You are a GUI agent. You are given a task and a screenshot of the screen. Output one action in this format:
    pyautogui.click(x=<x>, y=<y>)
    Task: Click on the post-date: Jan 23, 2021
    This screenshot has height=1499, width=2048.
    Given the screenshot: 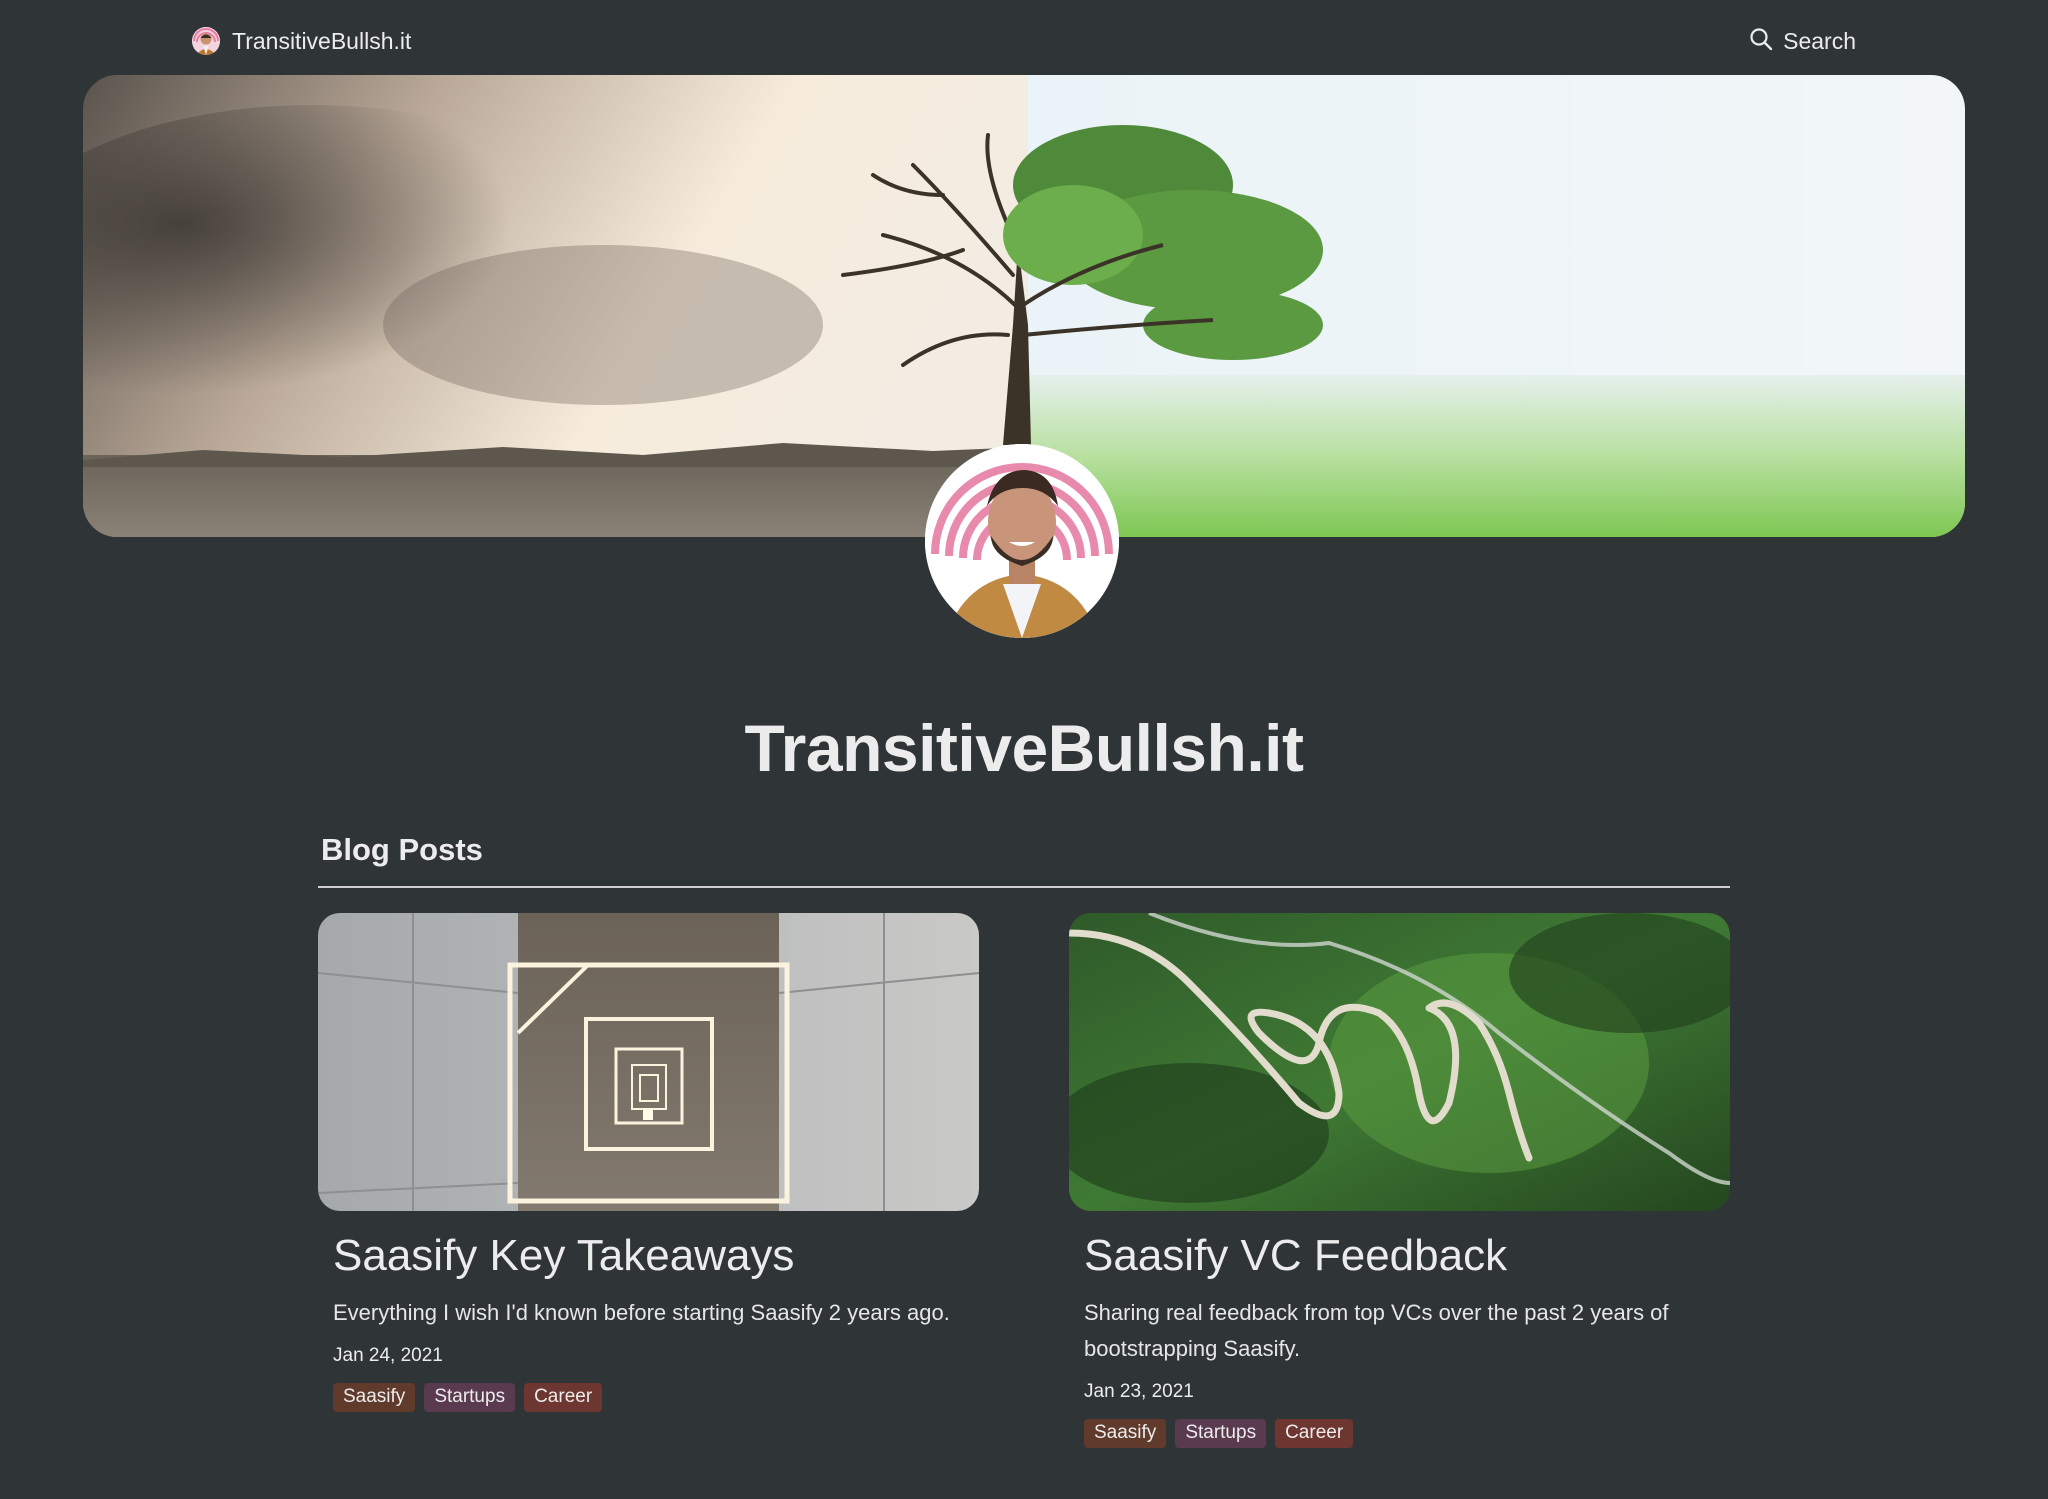 What is the action you would take?
    pyautogui.click(x=1139, y=1391)
    